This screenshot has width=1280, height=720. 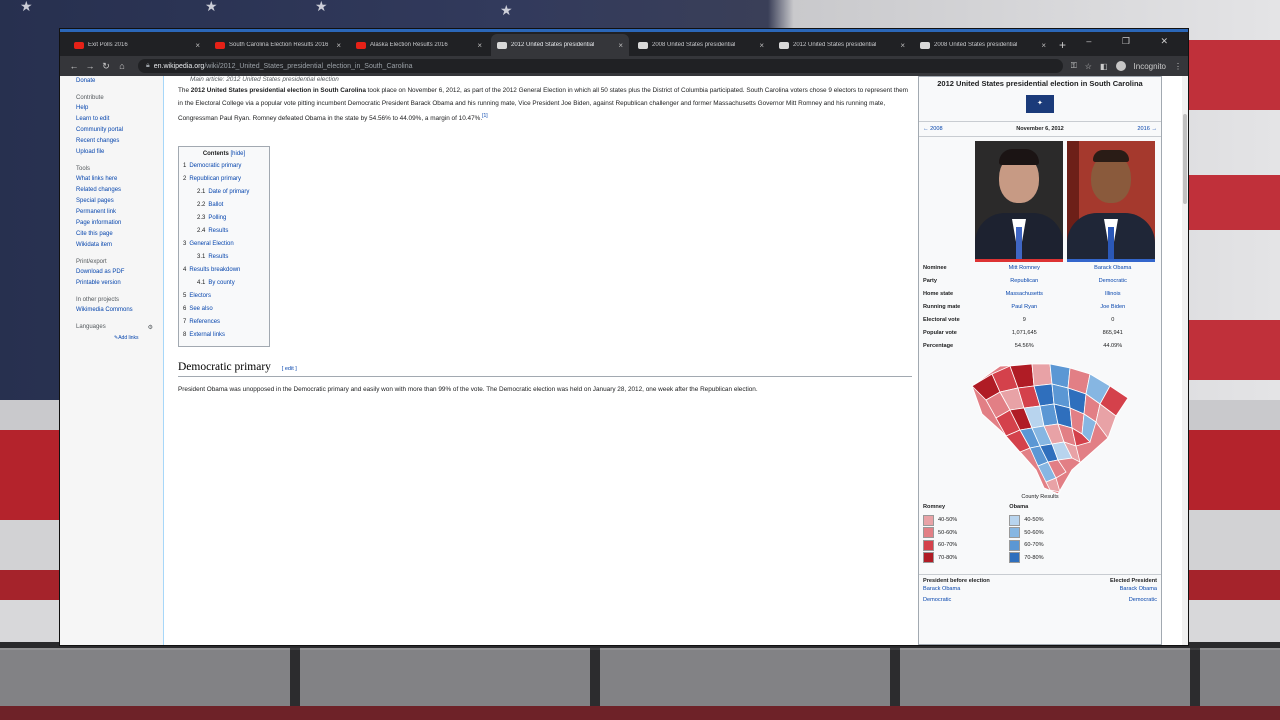 What do you see at coordinates (1062, 45) in the screenshot?
I see `new-tab-button: +` at bounding box center [1062, 45].